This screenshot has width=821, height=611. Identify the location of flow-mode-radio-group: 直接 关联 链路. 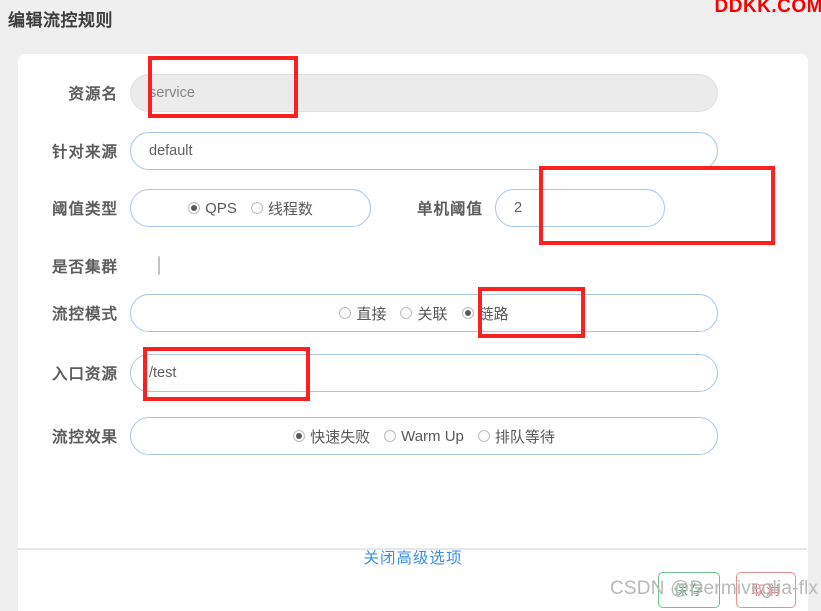
(424, 313).